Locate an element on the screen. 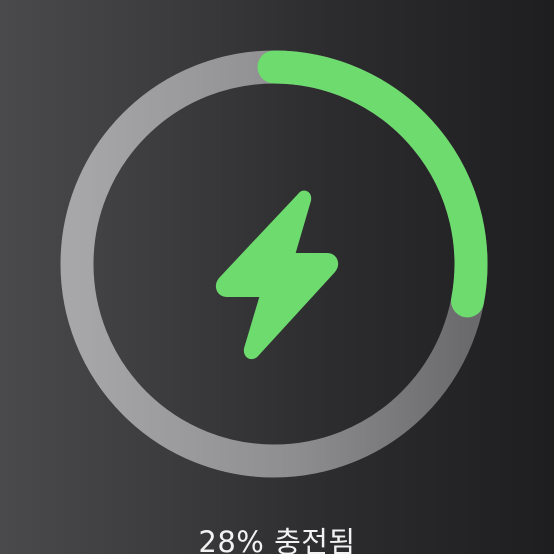  battery-status-label: 28% 충전됨 is located at coordinates (277, 539).